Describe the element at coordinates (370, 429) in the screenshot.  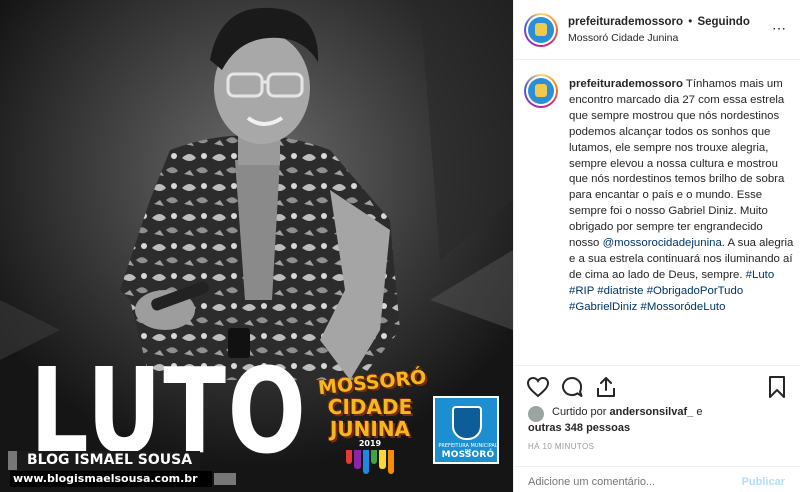
I see `festival-logo-line: JUNINA` at that location.